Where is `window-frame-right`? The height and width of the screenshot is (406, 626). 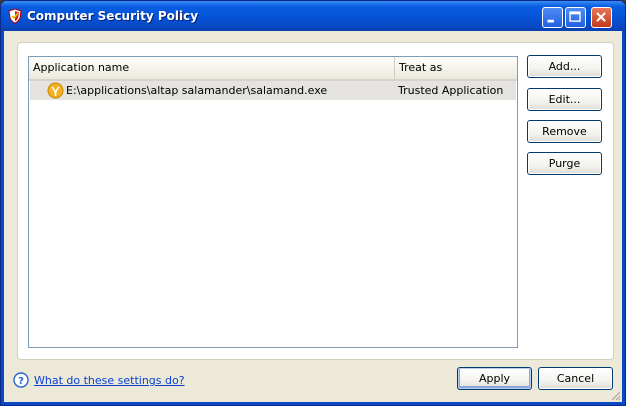 window-frame-right is located at coordinates (623, 218).